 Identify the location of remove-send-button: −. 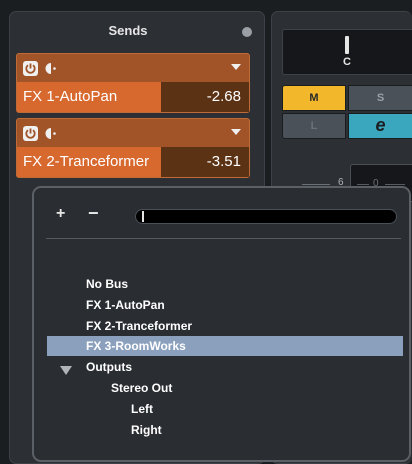
(93, 213).